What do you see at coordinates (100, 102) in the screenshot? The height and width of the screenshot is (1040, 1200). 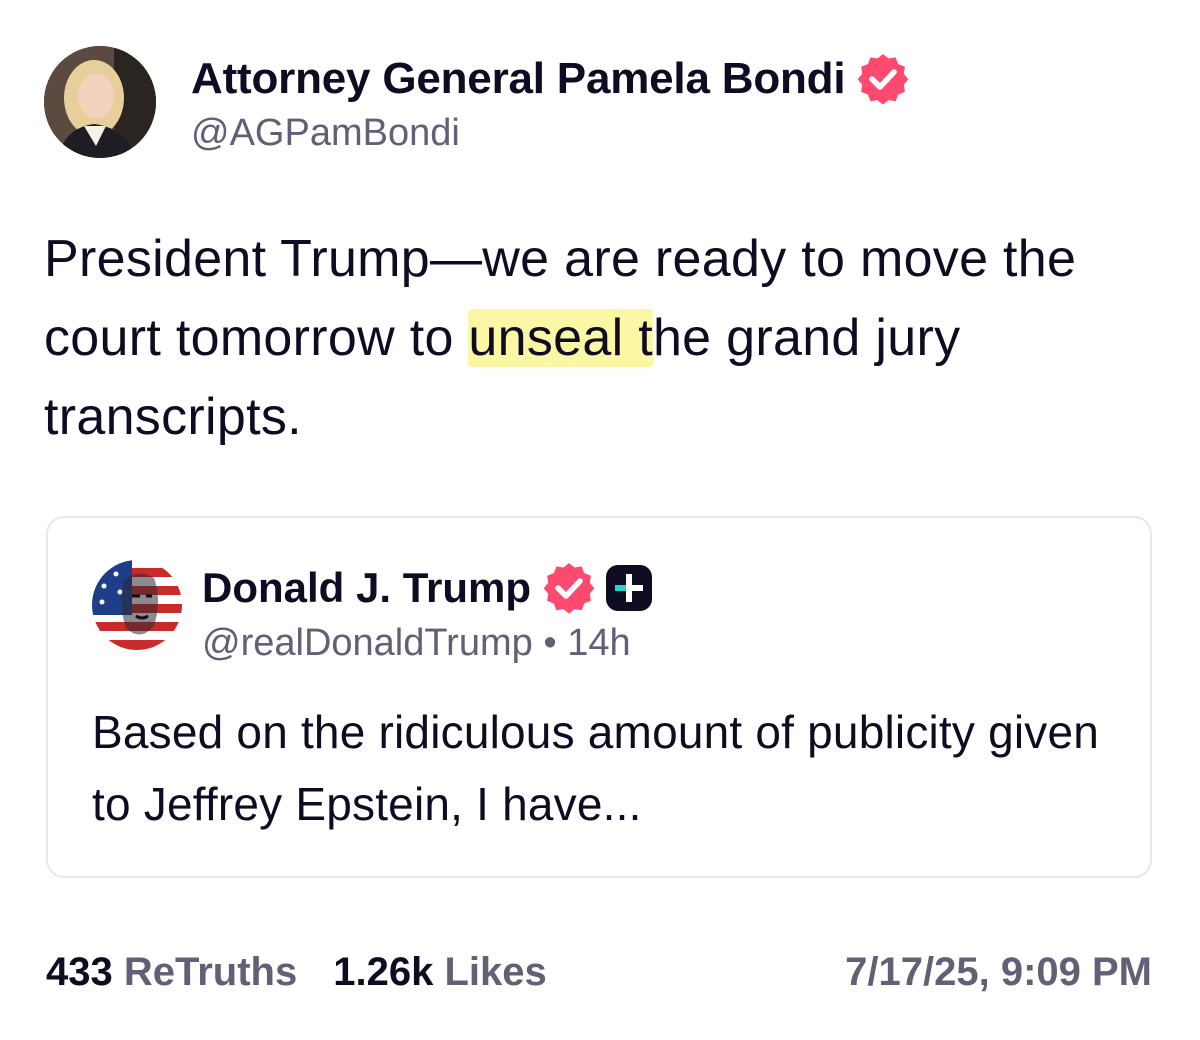 I see `author-avatar` at bounding box center [100, 102].